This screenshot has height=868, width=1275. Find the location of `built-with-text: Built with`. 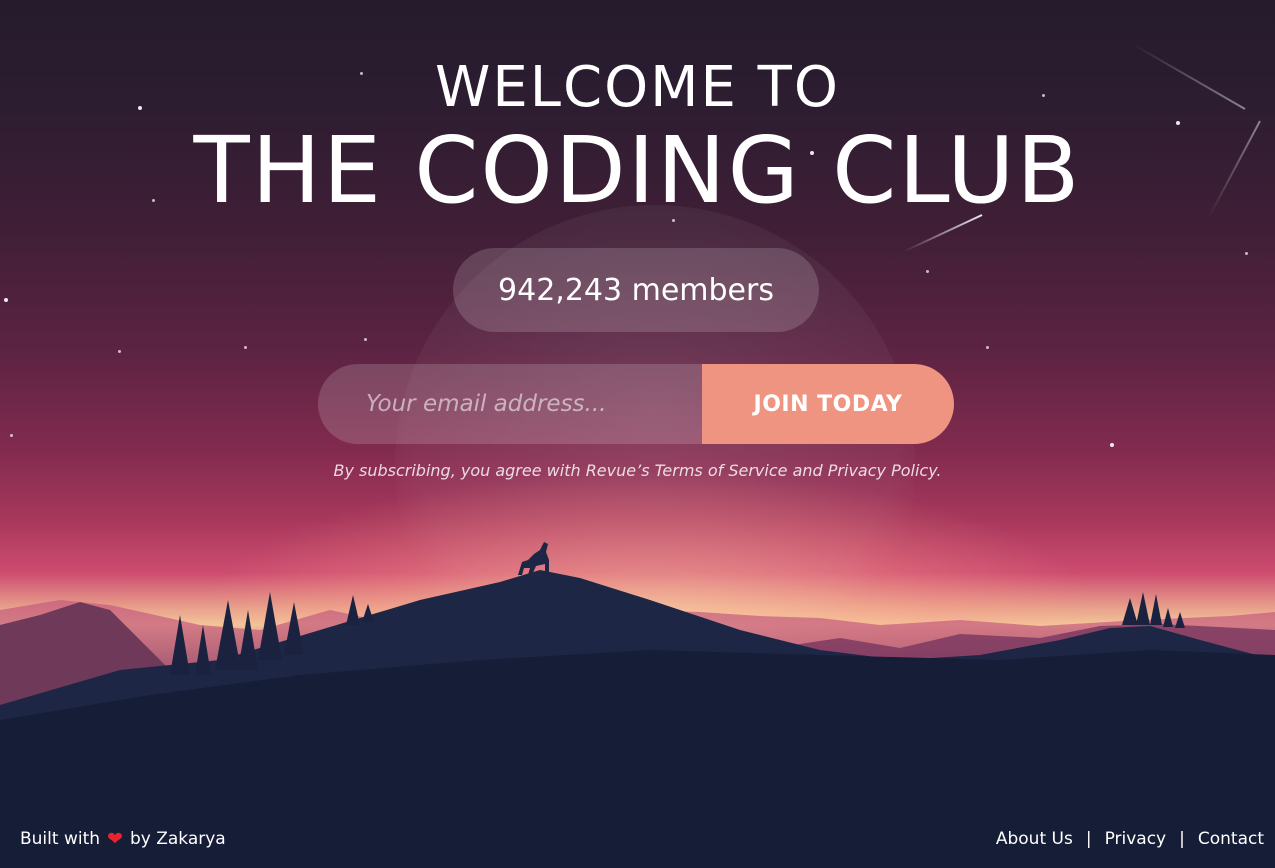

built-with-text: Built with is located at coordinates (60, 839).